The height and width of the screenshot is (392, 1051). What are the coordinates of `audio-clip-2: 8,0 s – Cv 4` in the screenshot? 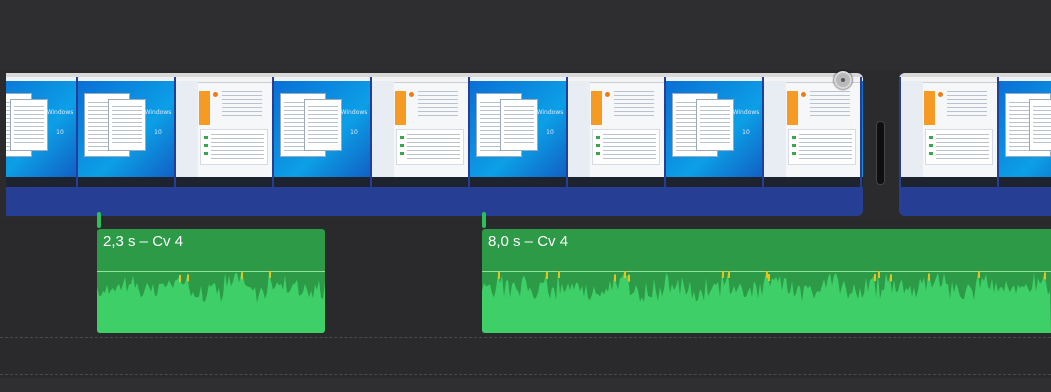 It's located at (766, 281).